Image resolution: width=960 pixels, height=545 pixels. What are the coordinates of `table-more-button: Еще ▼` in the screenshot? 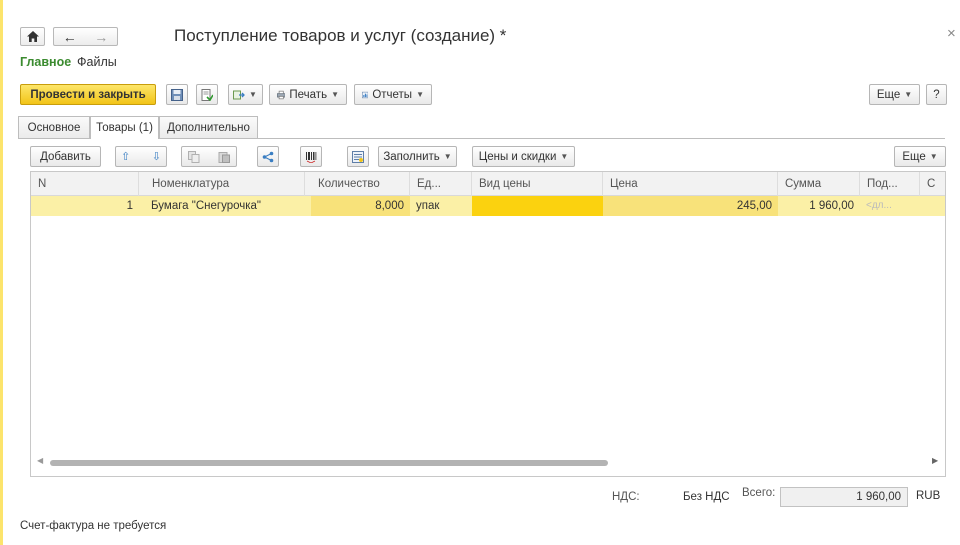 It's located at (920, 156).